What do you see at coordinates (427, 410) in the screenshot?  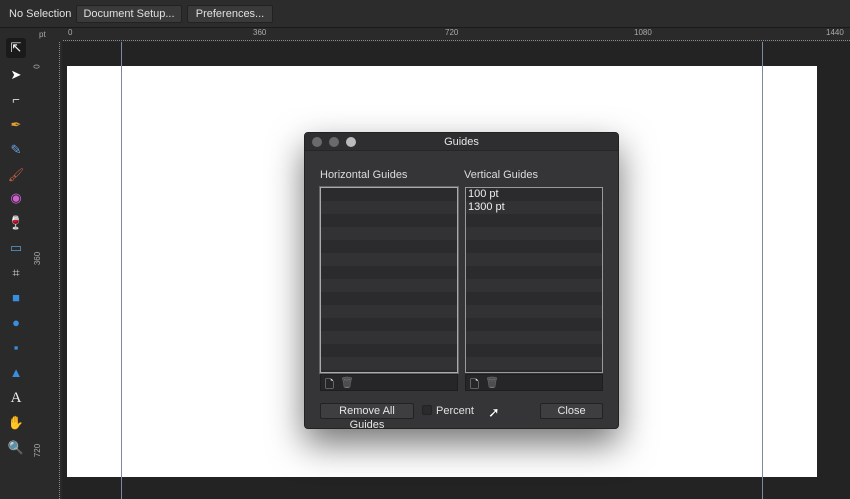 I see `percent-checkbox` at bounding box center [427, 410].